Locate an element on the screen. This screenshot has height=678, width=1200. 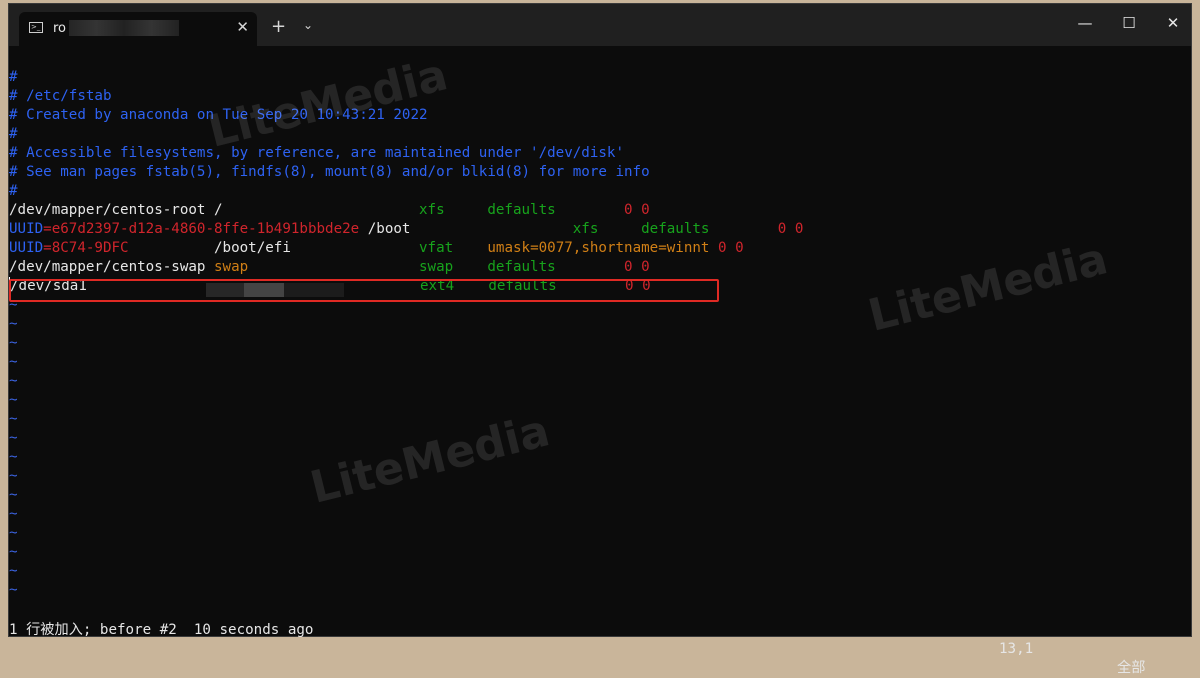
buffer-text-segment: /dev/mapper/centos-swap is located at coordinates (111, 267).